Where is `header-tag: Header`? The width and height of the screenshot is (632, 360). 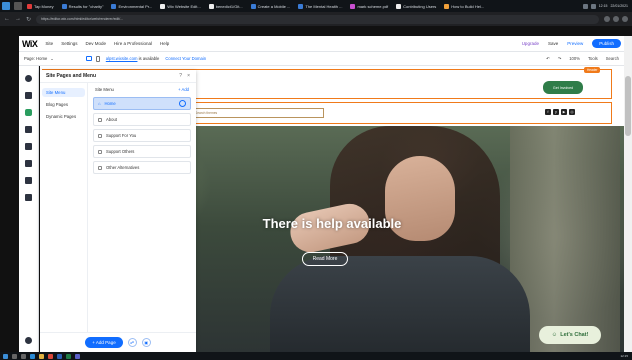 header-tag: Header is located at coordinates (592, 70).